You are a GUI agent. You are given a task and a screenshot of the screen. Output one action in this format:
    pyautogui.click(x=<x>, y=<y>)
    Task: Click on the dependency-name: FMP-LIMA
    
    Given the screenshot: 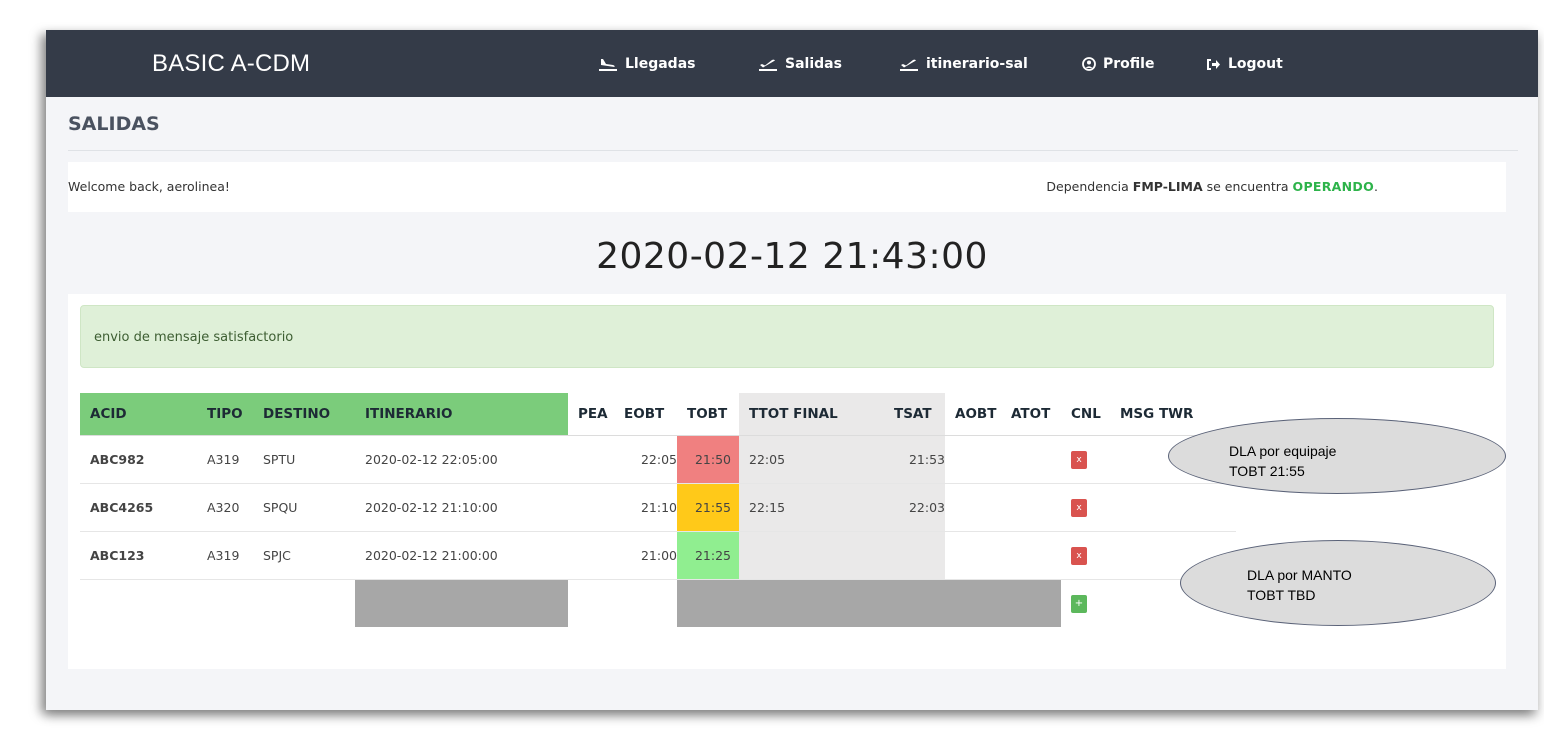 What is the action you would take?
    pyautogui.click(x=1167, y=186)
    